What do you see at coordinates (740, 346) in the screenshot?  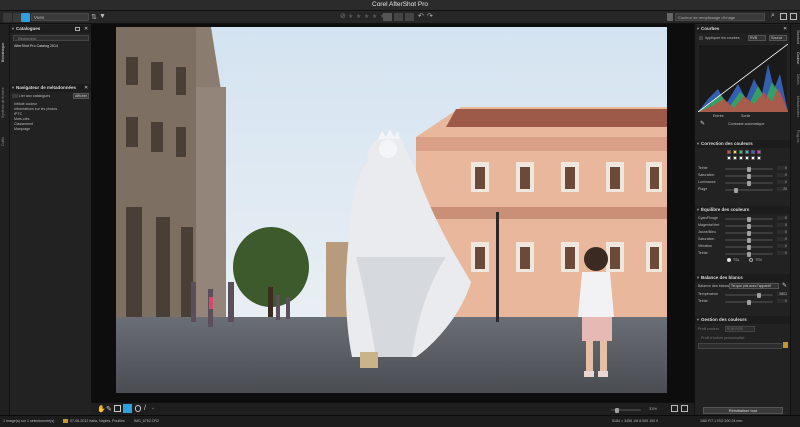 I see `profile-select` at bounding box center [740, 346].